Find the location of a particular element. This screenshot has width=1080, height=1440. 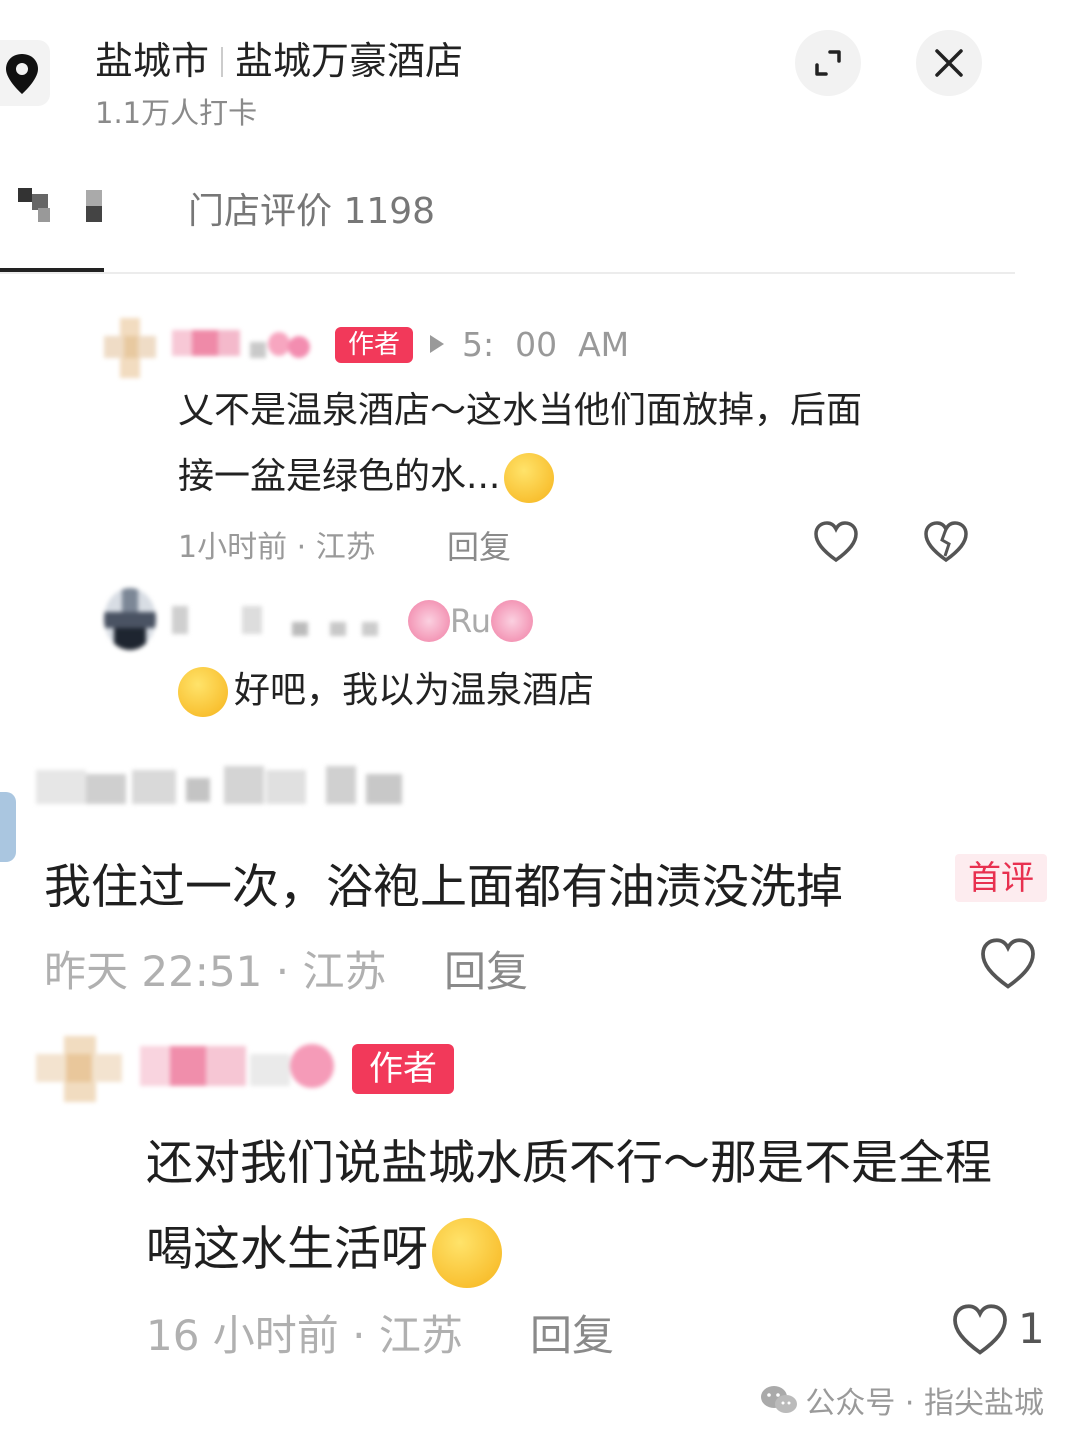

tab-divider is located at coordinates (507, 273).